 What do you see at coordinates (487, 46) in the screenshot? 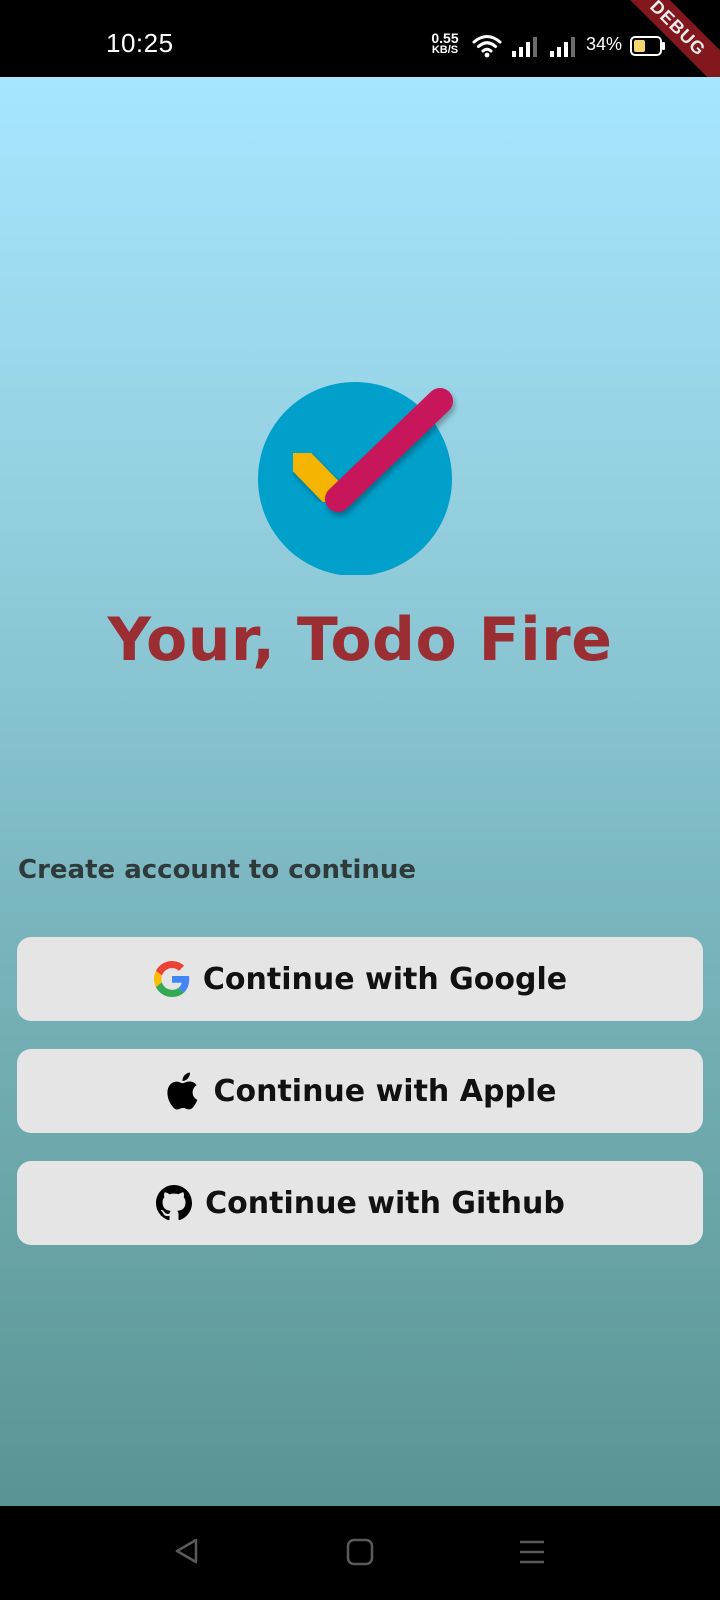
I see `wifi-icon` at bounding box center [487, 46].